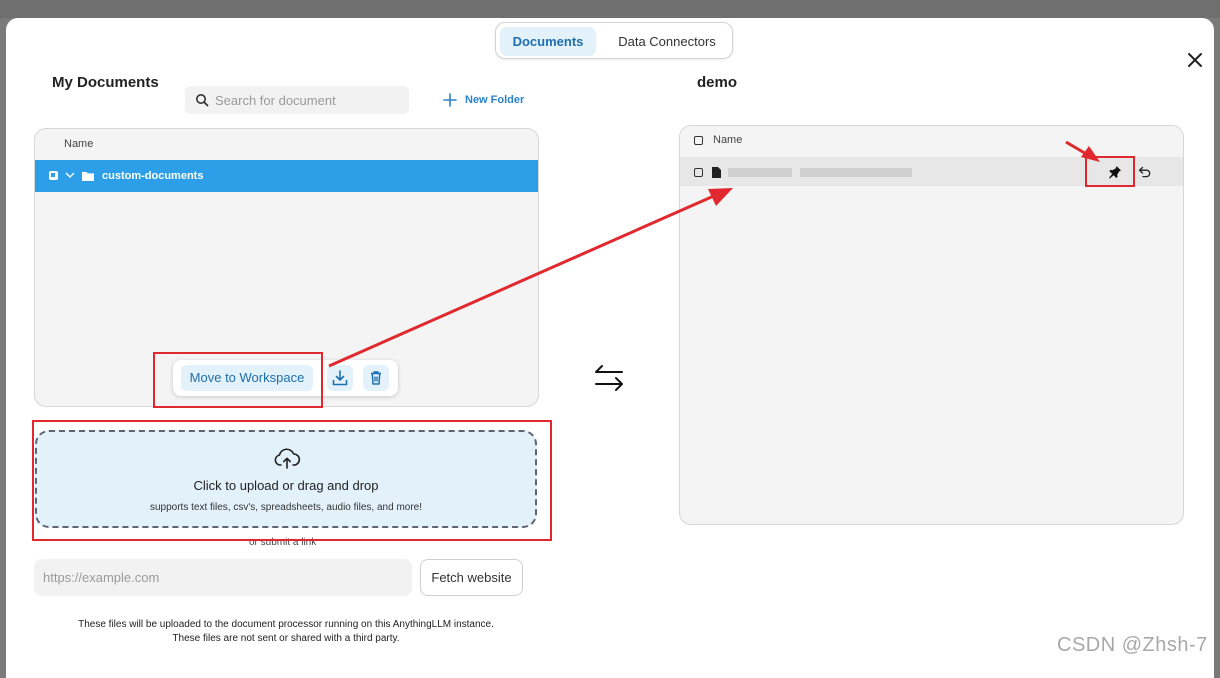 The width and height of the screenshot is (1220, 678). I want to click on search-input, so click(309, 100).